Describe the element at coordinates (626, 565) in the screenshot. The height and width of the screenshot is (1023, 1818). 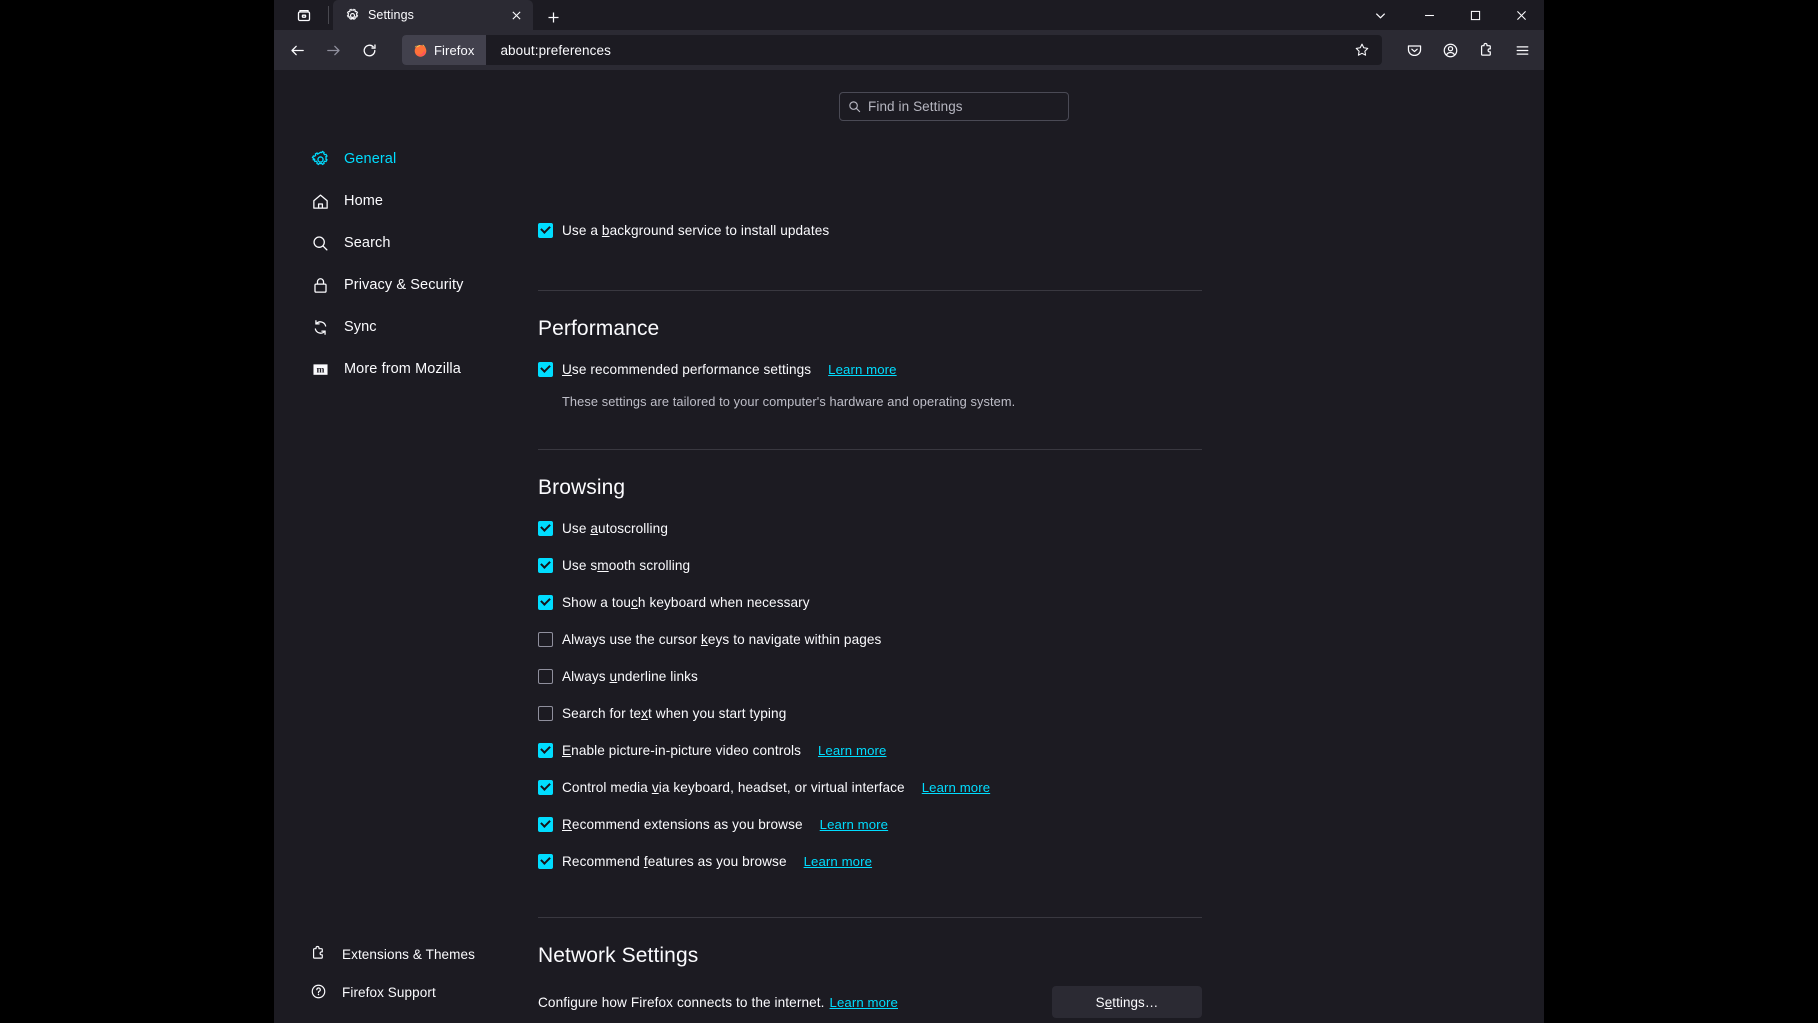
I see `checkbox-label: Use smooth scrolling` at that location.